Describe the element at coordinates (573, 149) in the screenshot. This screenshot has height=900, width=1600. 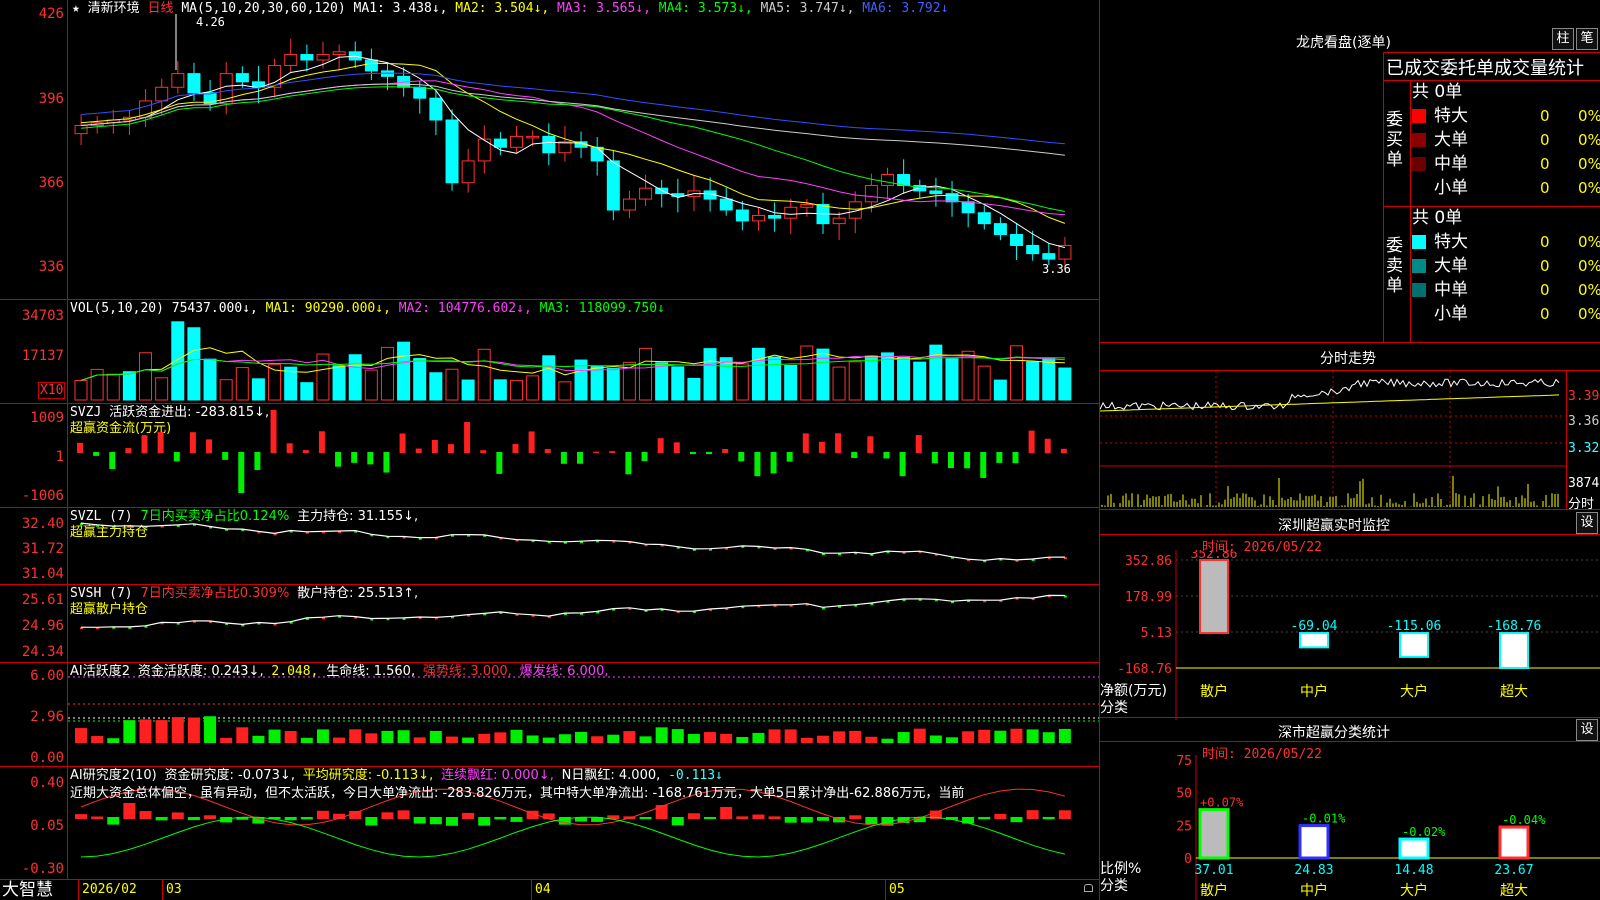
I see `ma-line` at that location.